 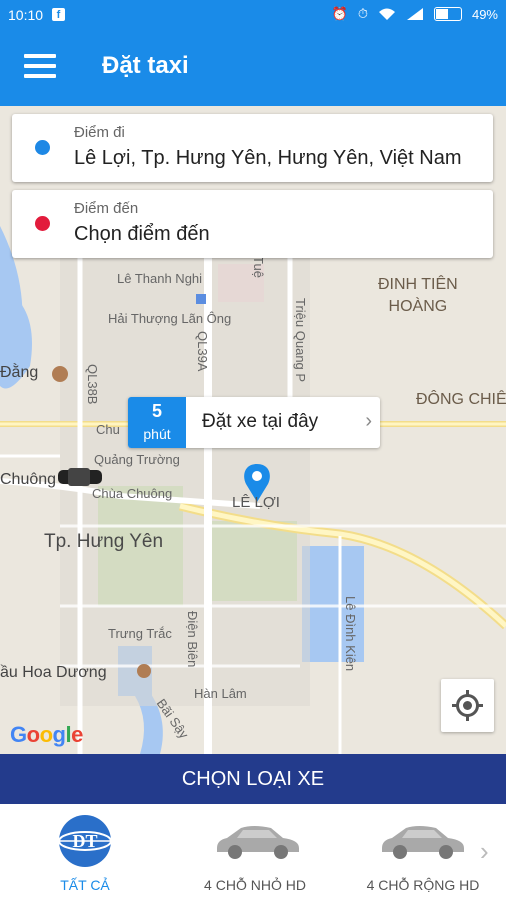 What do you see at coordinates (92, 384) in the screenshot?
I see `map-label: QL38B` at bounding box center [92, 384].